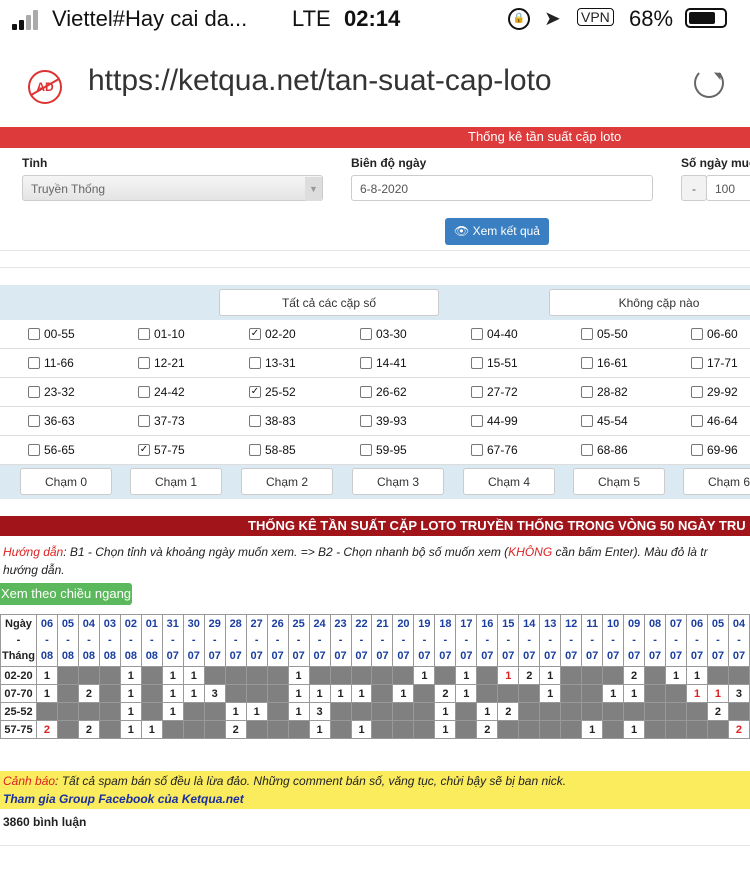 This screenshot has height=869, width=750. What do you see at coordinates (280, 334) in the screenshot?
I see `pair-checkbox-label: 02-20` at bounding box center [280, 334].